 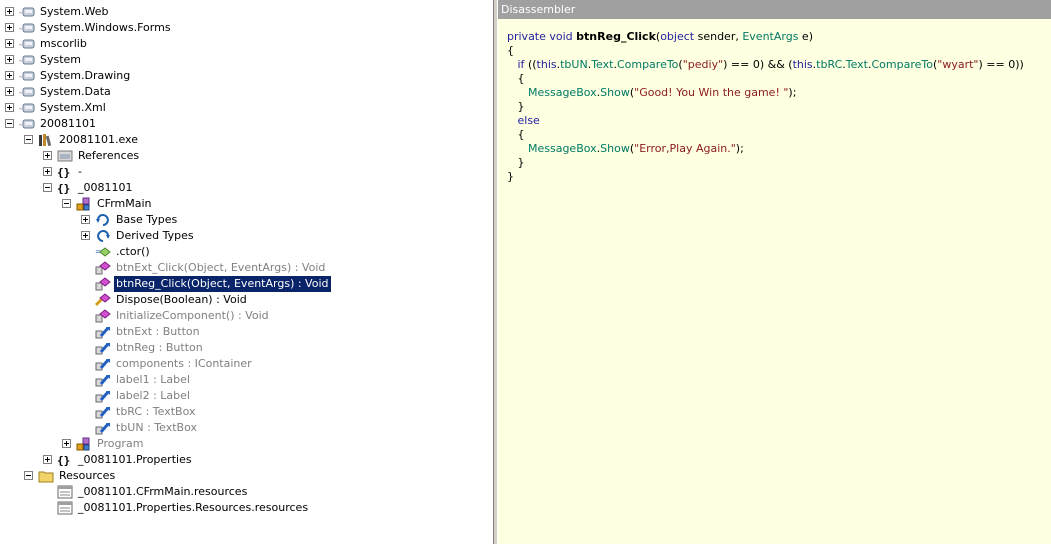 I want to click on tree-node: {} _0081101, so click(x=245, y=188).